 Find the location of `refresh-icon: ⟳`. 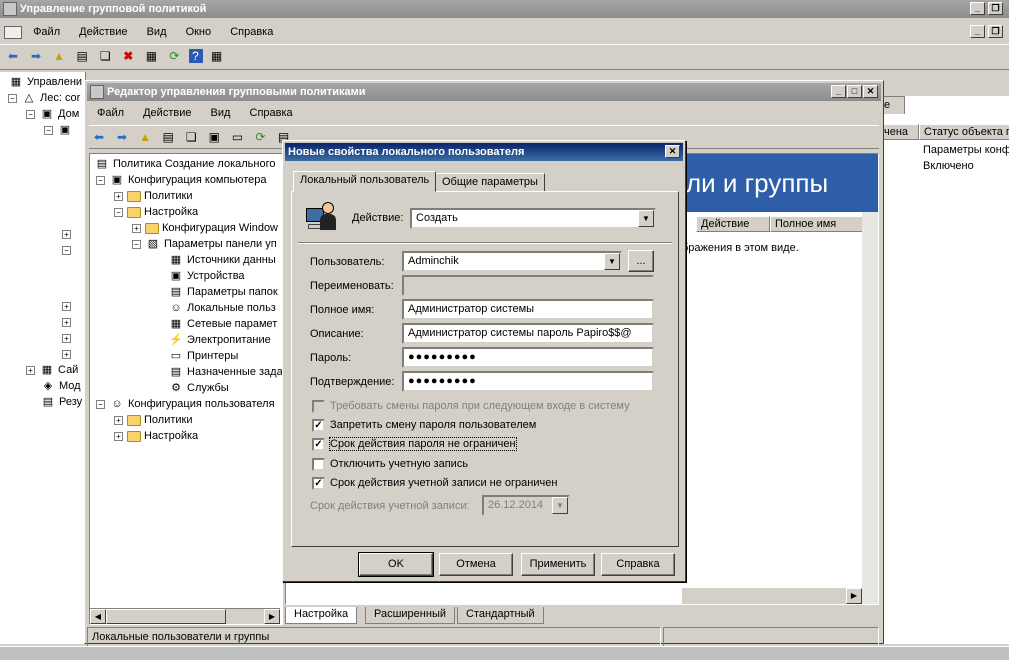

refresh-icon: ⟳ is located at coordinates (174, 56).